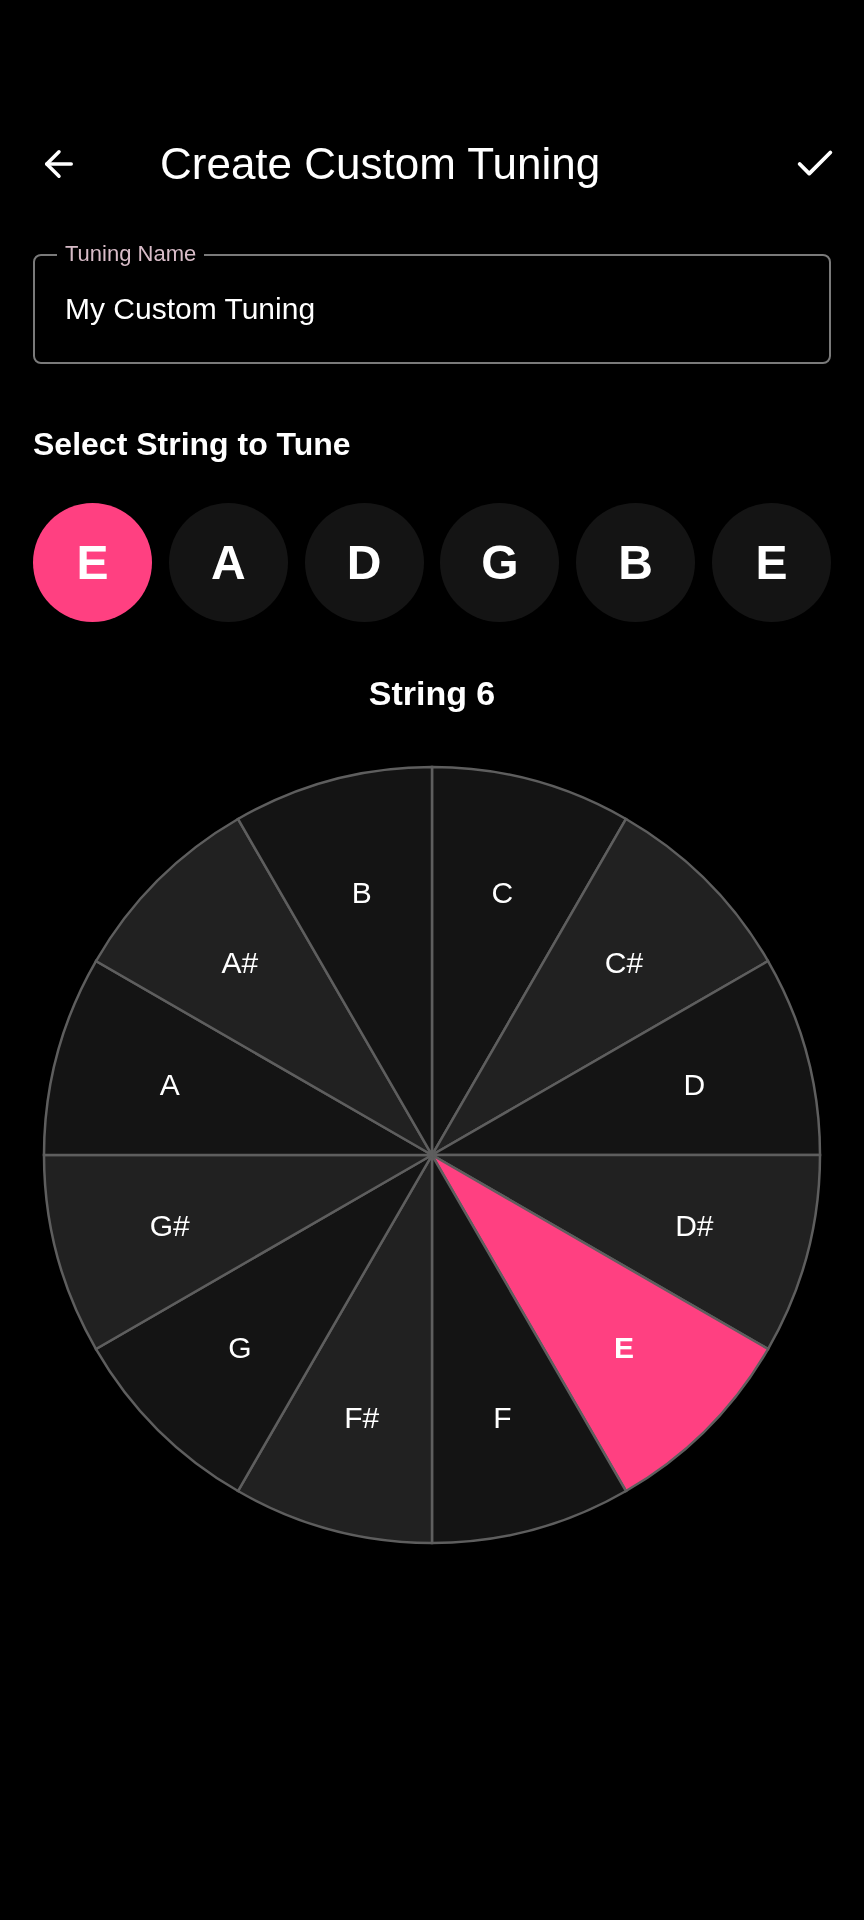  Describe the element at coordinates (364, 562) in the screenshot. I see `string-note-button: D` at that location.